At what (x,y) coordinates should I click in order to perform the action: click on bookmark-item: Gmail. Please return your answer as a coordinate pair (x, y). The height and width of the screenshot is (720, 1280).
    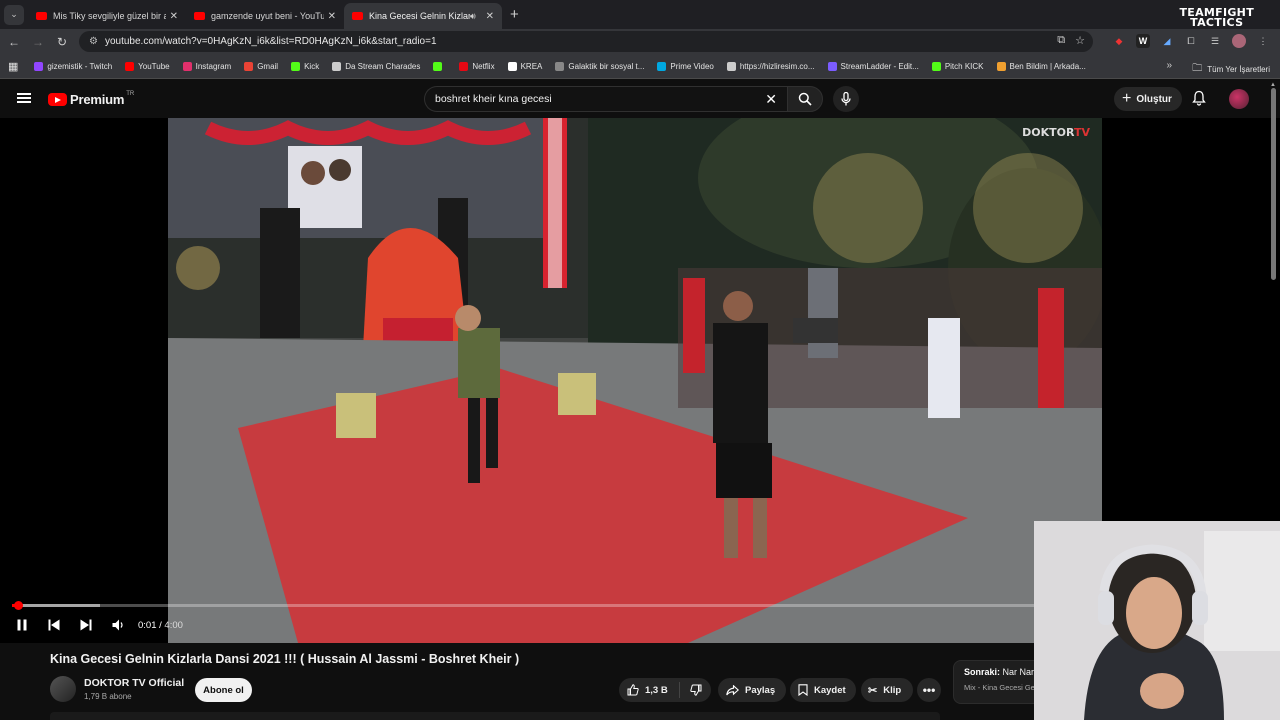
    Looking at the image, I should click on (261, 66).